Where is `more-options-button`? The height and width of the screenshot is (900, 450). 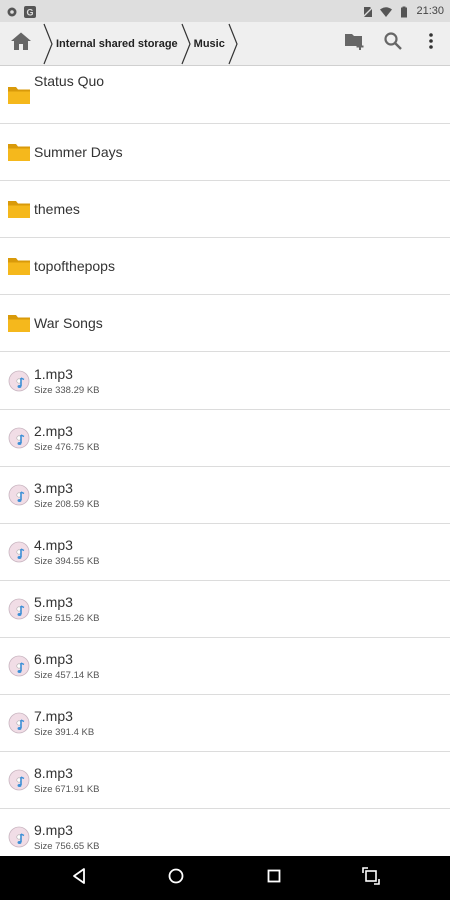 more-options-button is located at coordinates (431, 44).